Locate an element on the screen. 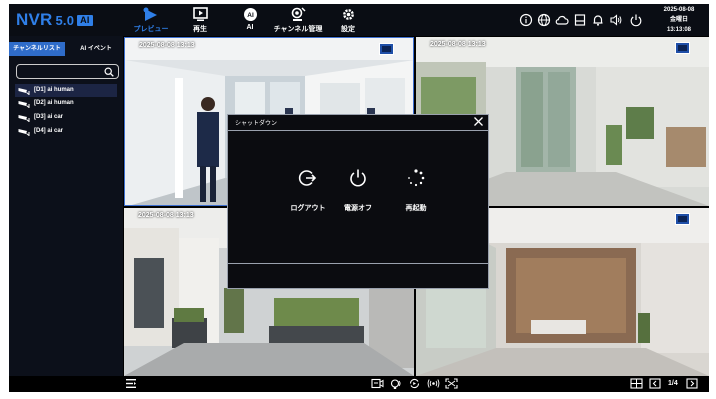  broadcast-icon is located at coordinates (433, 383).